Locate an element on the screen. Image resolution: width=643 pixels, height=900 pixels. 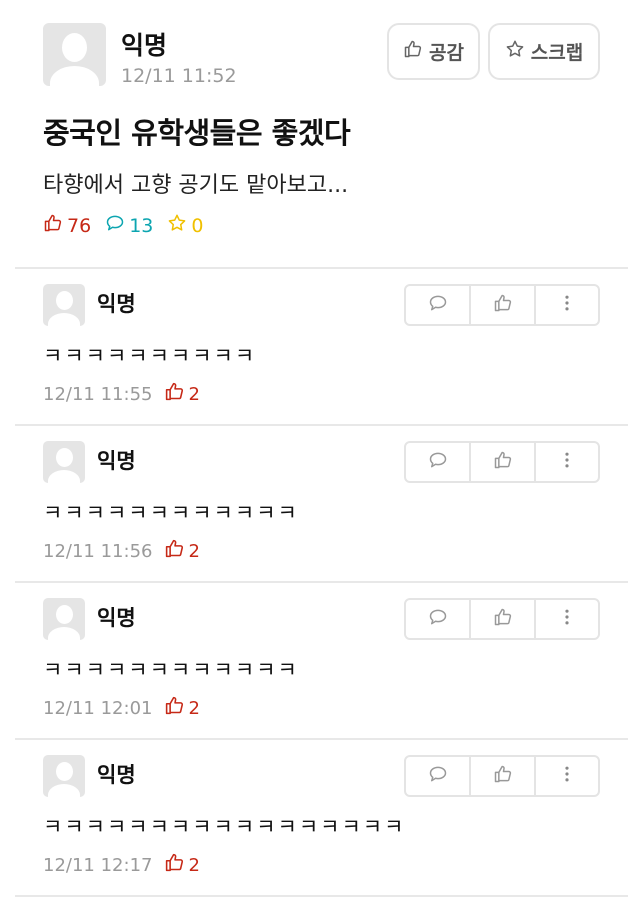
comment-meta: 12/11 11:56 2 is located at coordinates (121, 551).